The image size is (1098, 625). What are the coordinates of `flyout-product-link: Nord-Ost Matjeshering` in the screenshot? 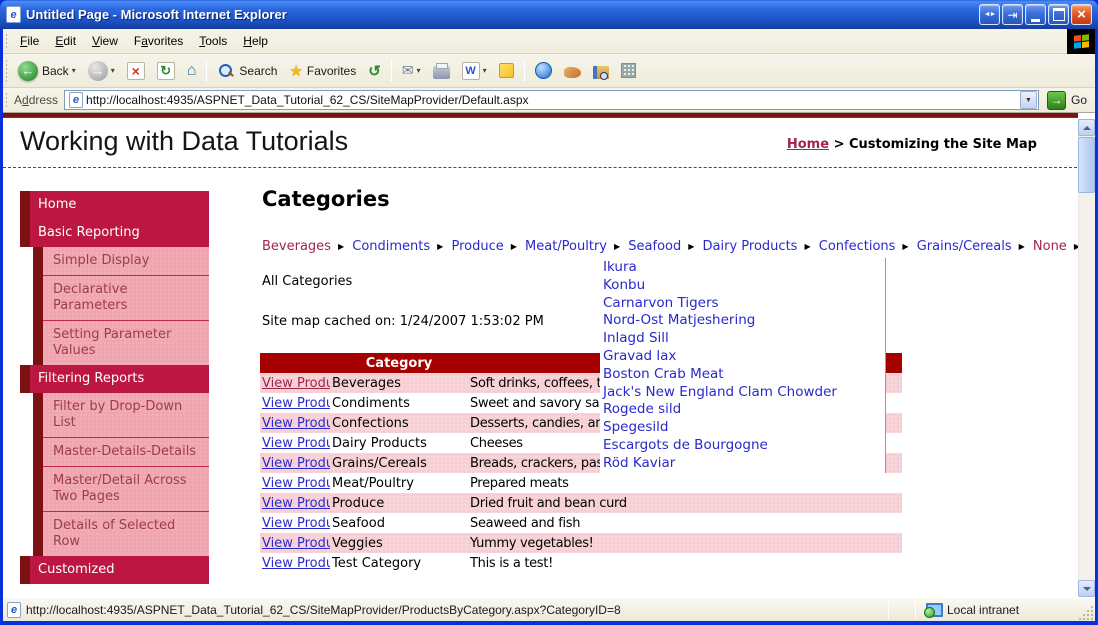 It's located at (744, 321).